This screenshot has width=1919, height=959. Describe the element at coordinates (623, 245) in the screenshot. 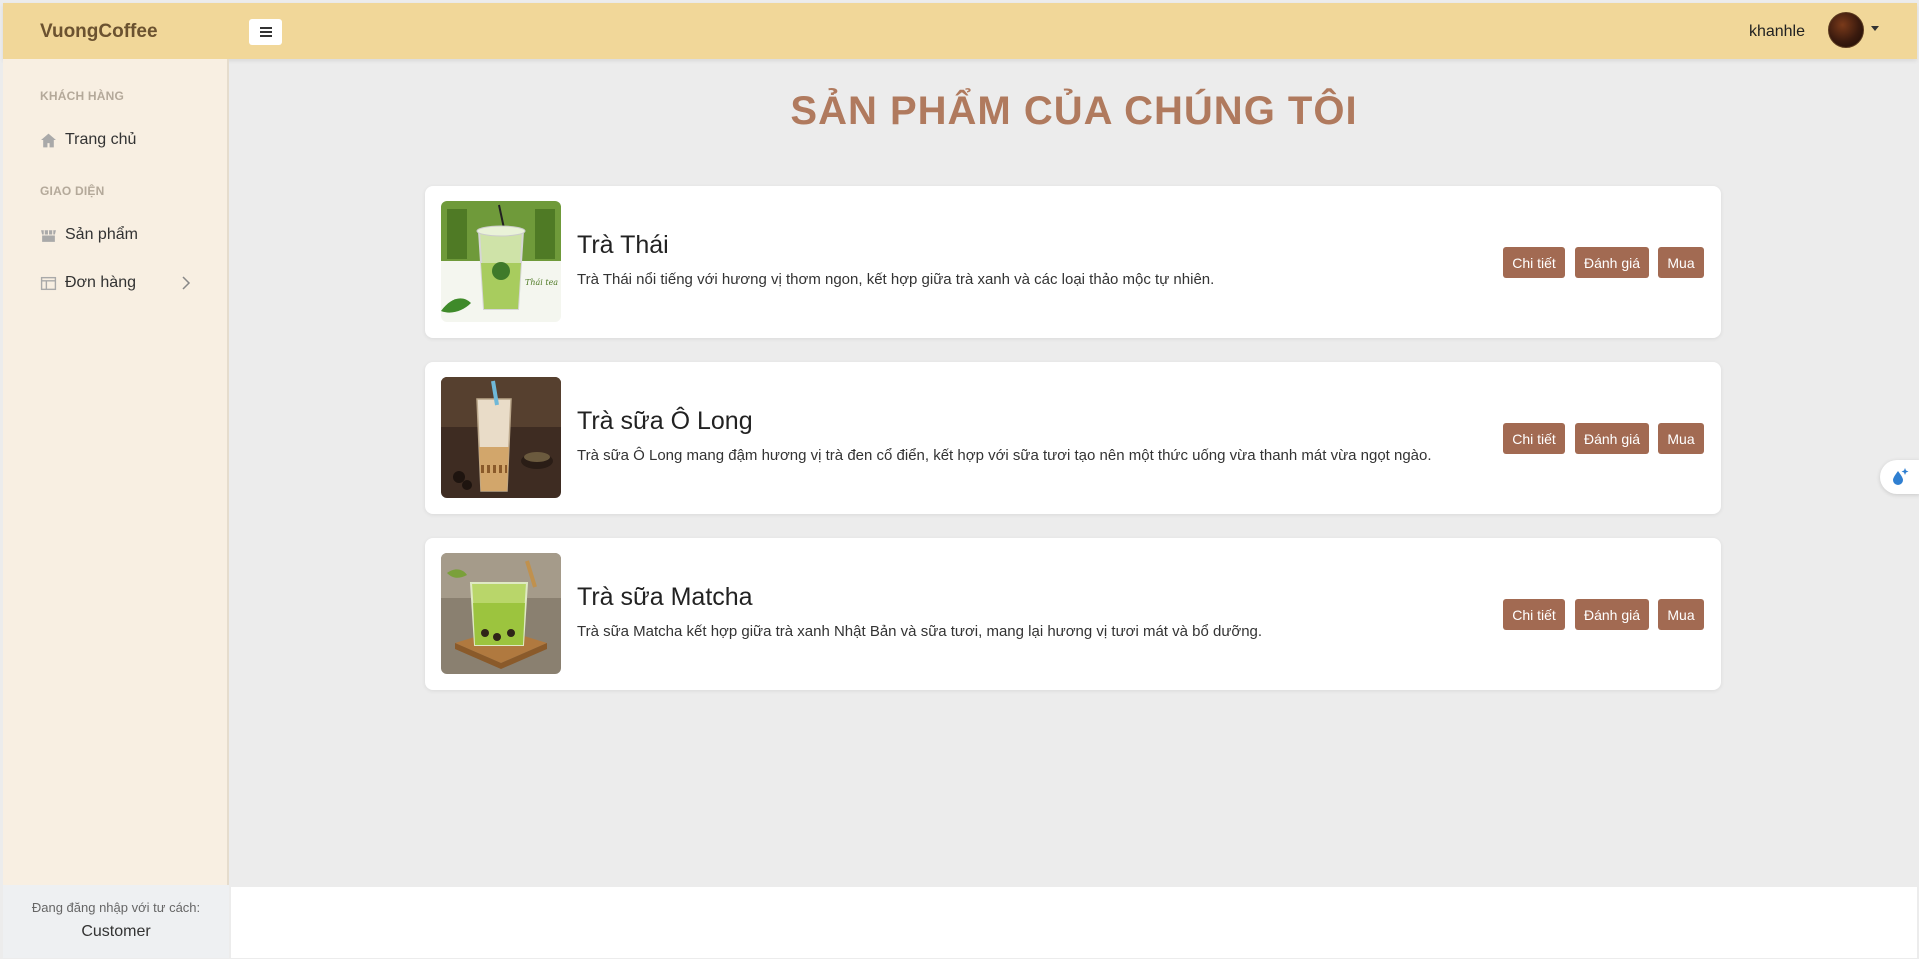

I see `product-name: Trà Thái` at that location.